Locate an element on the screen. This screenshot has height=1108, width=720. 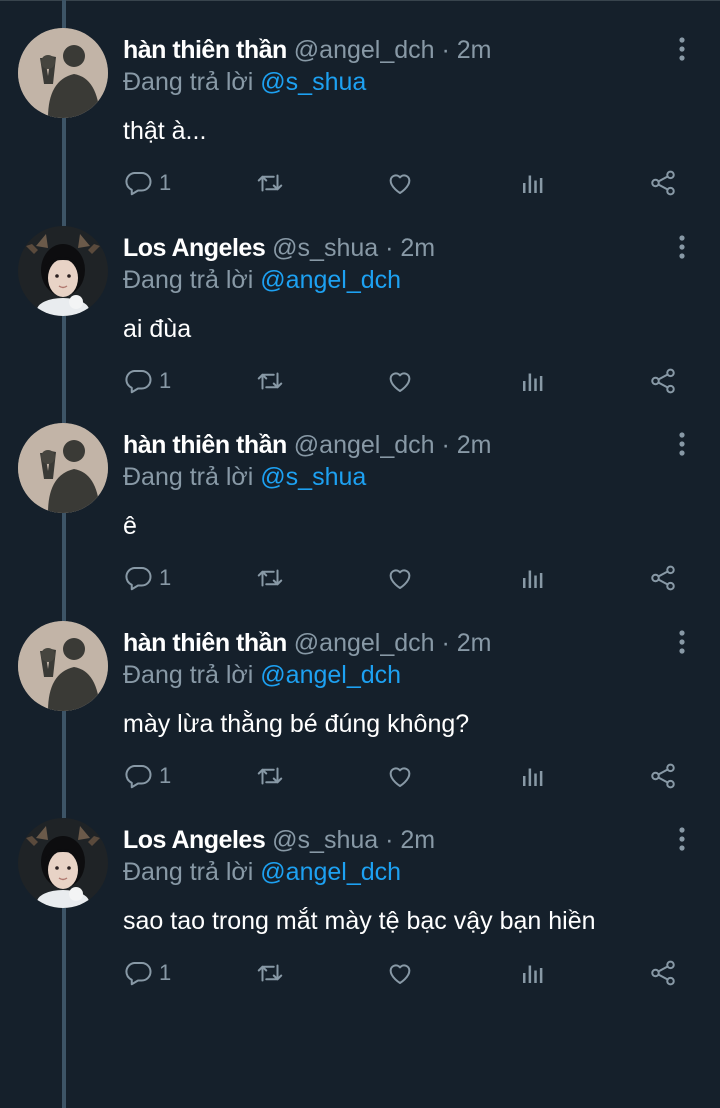
replying-to: Đang trả lời @angel_dch is located at coordinates (262, 280).